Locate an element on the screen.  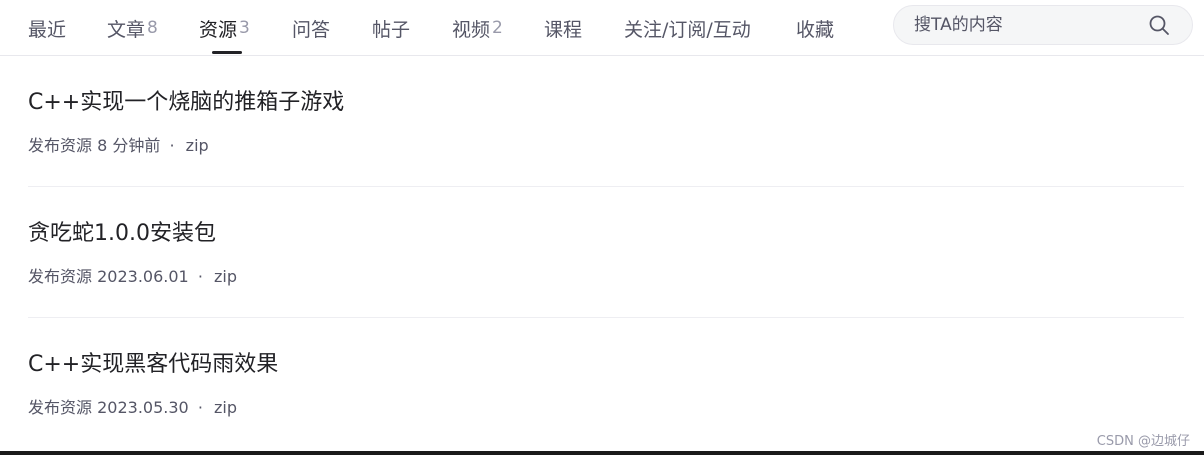
tab-videos: 视频 2 is located at coordinates (477, 28).